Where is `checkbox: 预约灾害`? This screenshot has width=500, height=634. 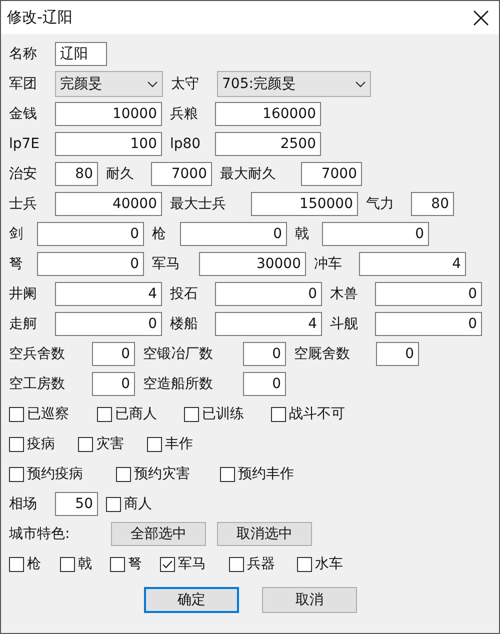
checkbox: 预约灾害 is located at coordinates (168, 474).